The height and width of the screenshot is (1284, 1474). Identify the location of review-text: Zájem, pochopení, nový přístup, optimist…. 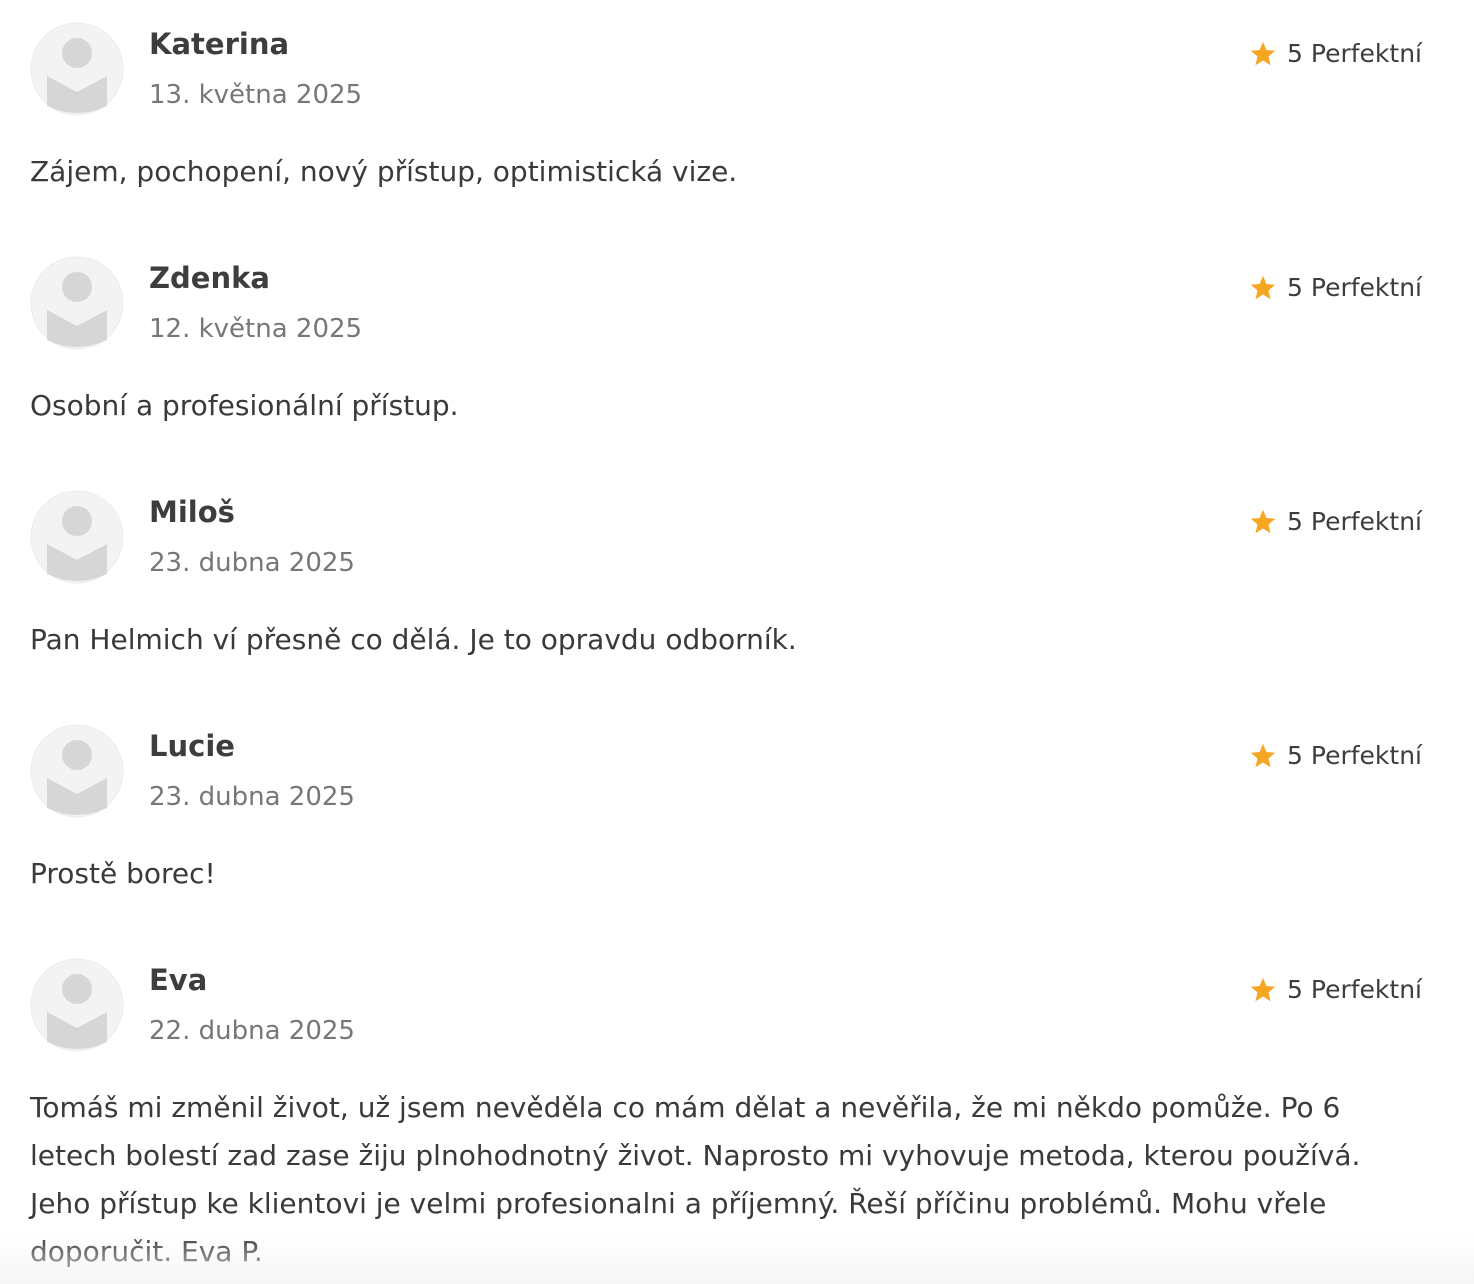
(384, 171).